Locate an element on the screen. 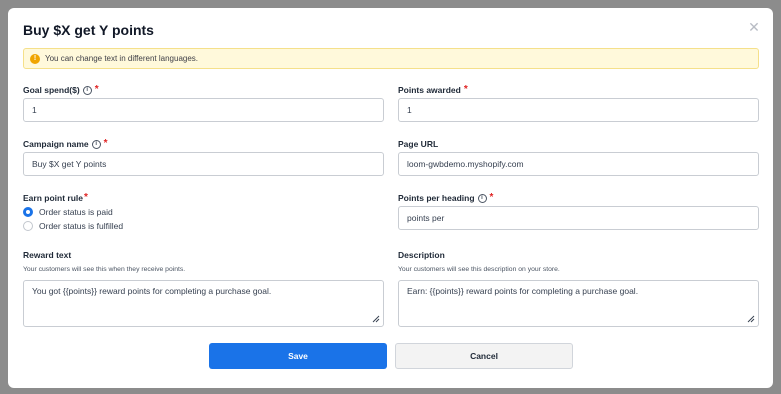  save-button: Save is located at coordinates (298, 356).